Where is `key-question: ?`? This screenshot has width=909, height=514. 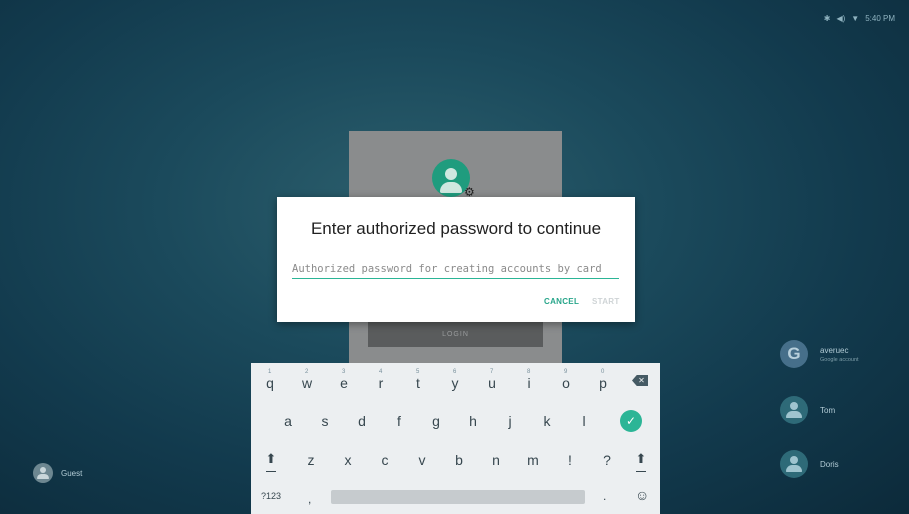
key-question: ? is located at coordinates (607, 460).